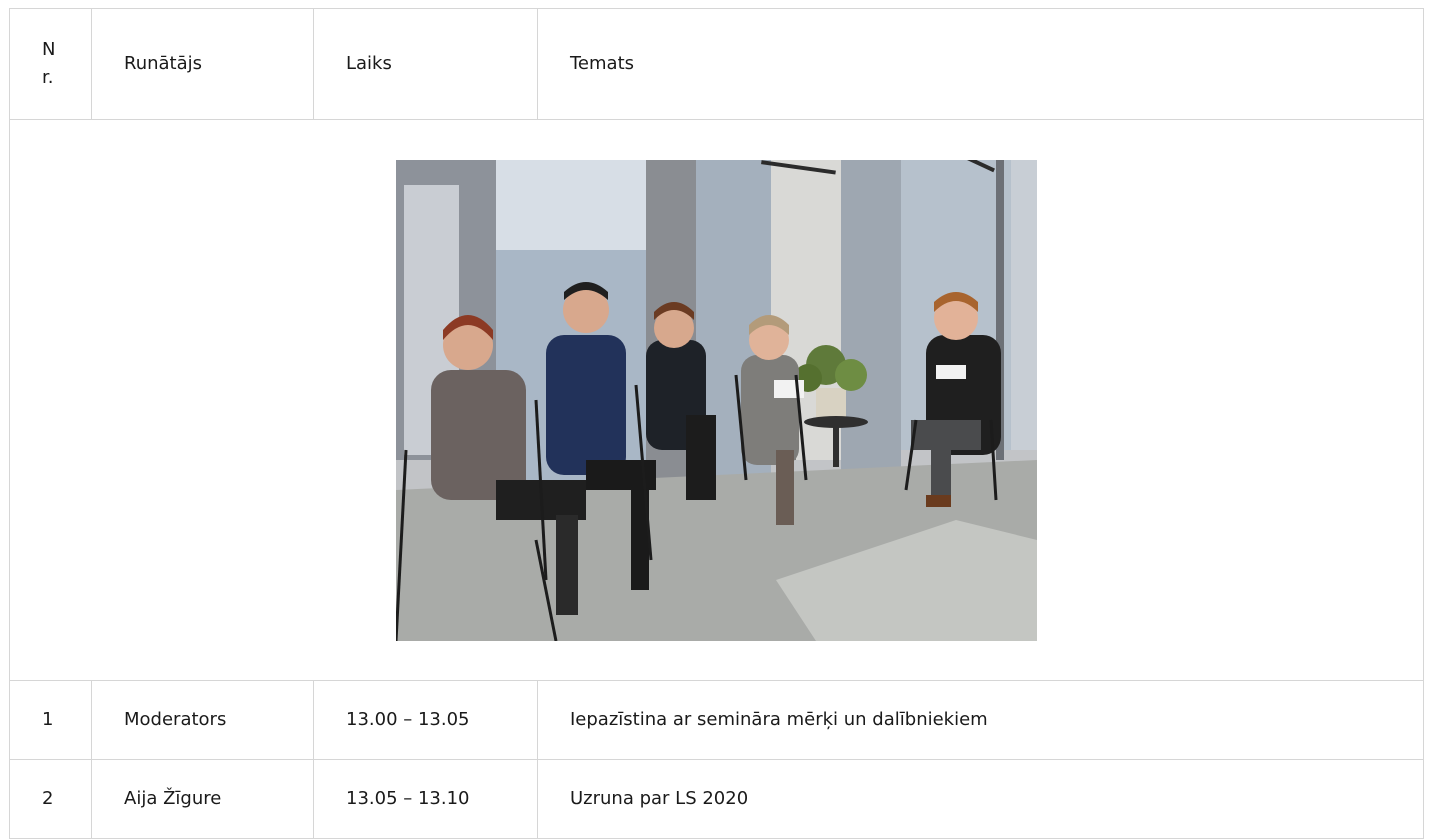  I want to click on header-time: Laiks, so click(425, 64).